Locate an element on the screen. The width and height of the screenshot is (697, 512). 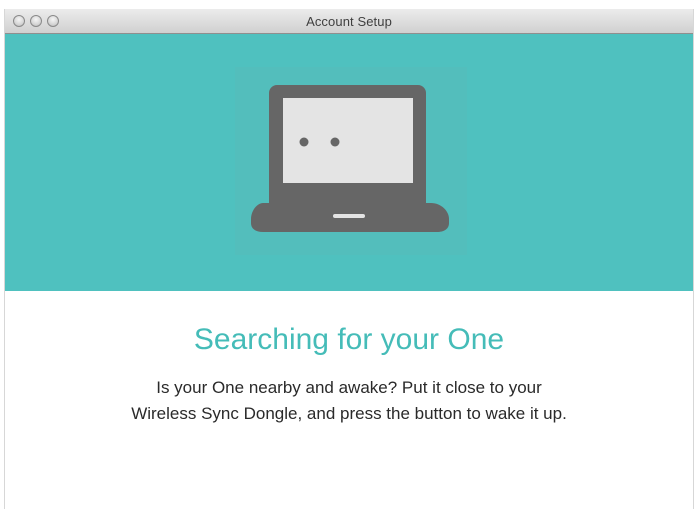
window-title: Account Setup is located at coordinates (349, 21).